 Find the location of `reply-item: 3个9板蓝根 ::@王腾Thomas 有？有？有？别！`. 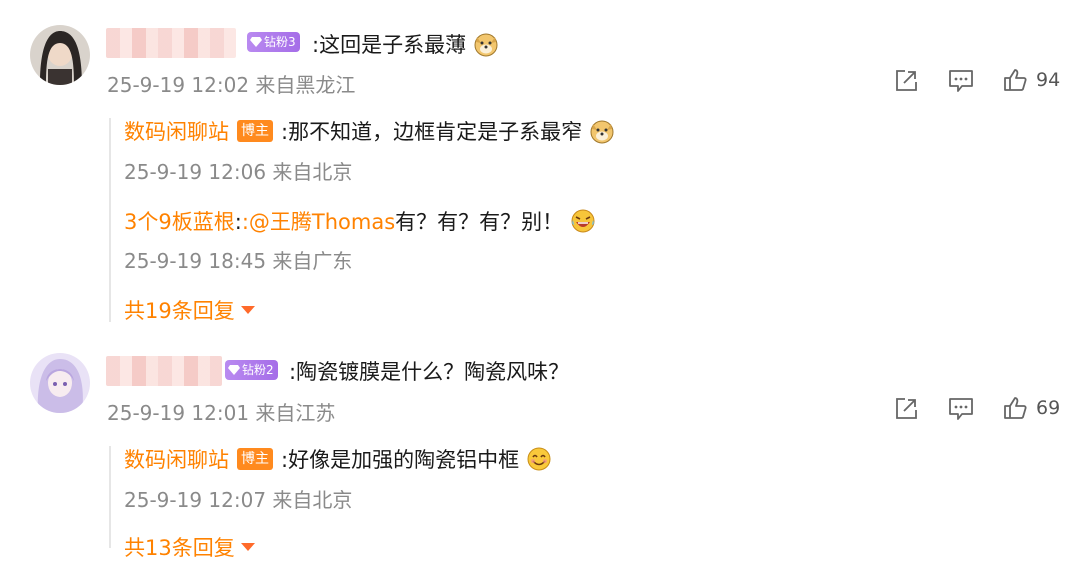

reply-item: 3个9板蓝根 ::@王腾Thomas 有？有？有？别！ is located at coordinates (360, 221).